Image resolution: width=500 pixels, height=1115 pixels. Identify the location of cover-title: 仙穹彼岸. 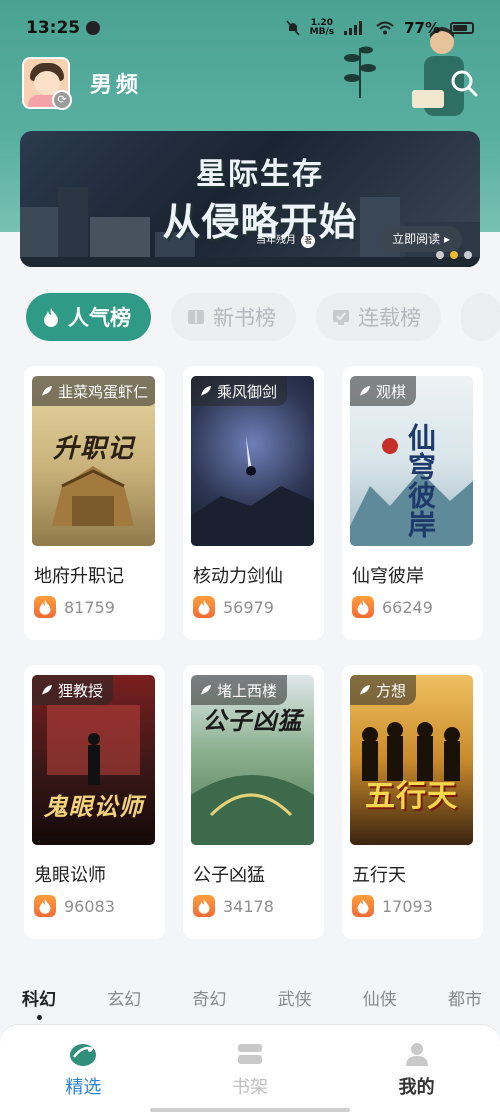
(420, 481).